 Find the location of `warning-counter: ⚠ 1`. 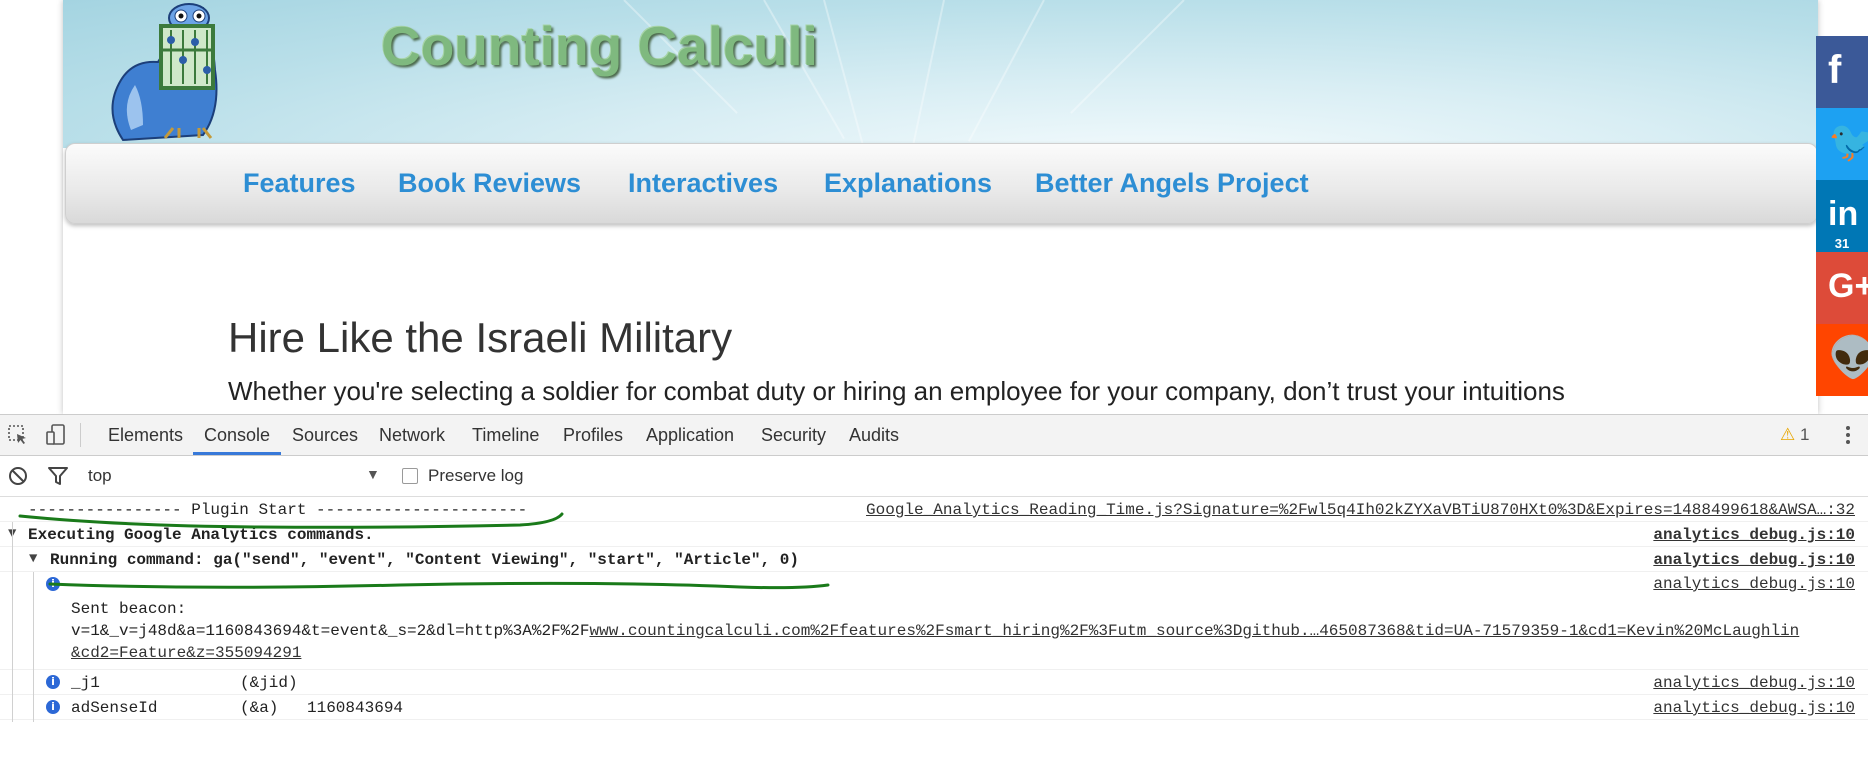

warning-counter: ⚠ 1 is located at coordinates (1794, 435).